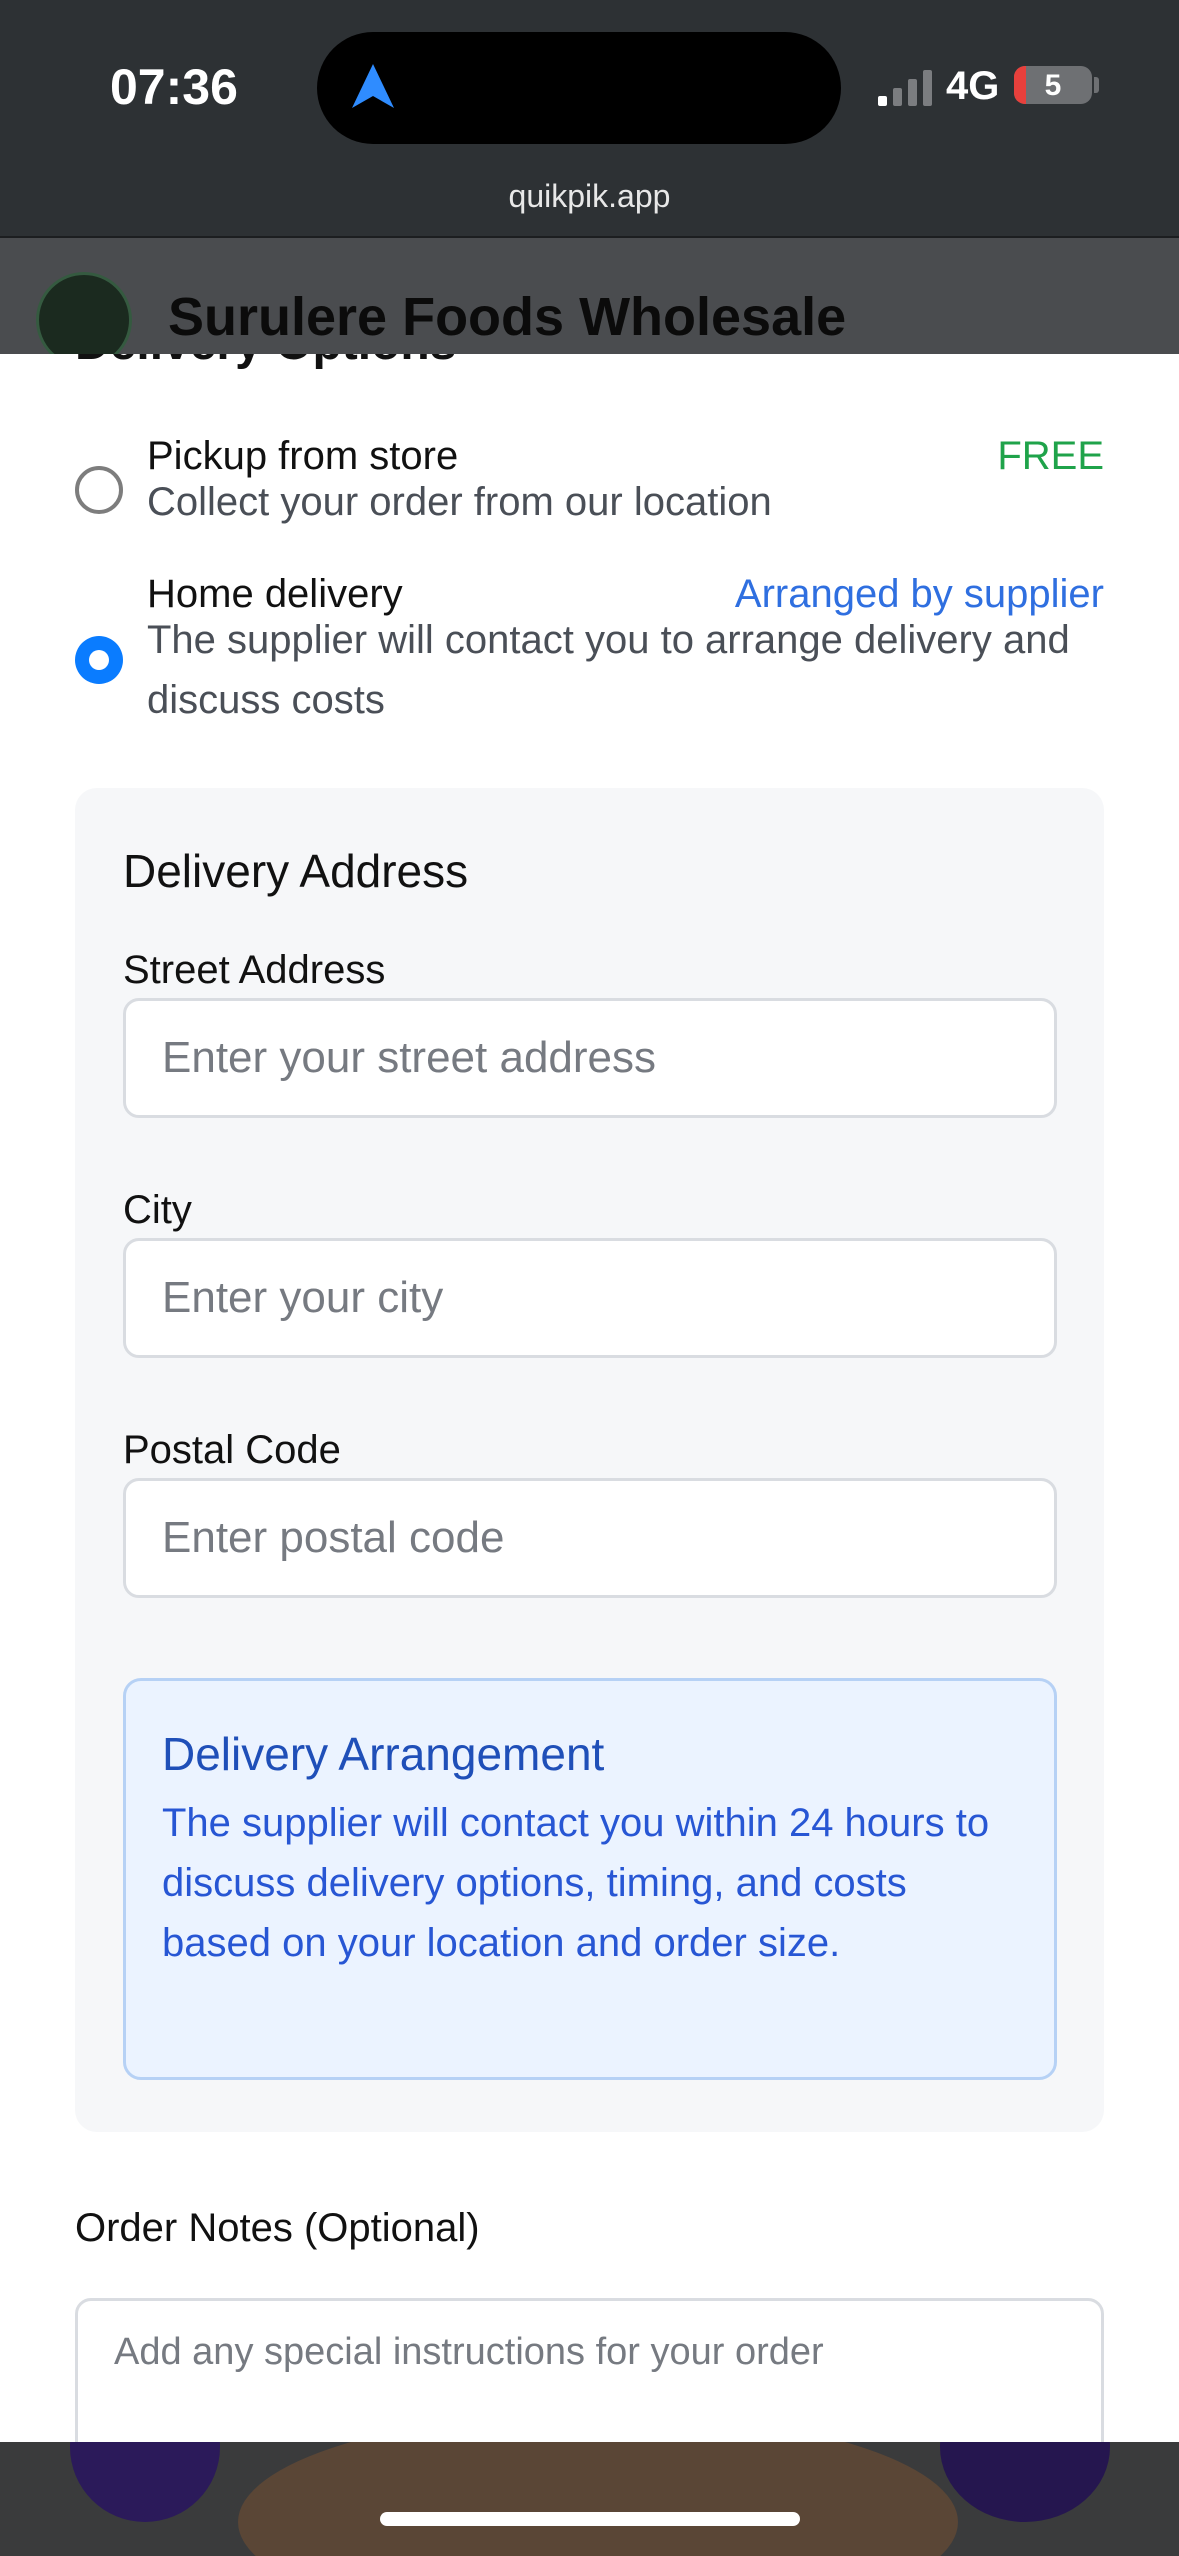 Image resolution: width=1179 pixels, height=2556 pixels. I want to click on location-arrow-icon, so click(373, 86).